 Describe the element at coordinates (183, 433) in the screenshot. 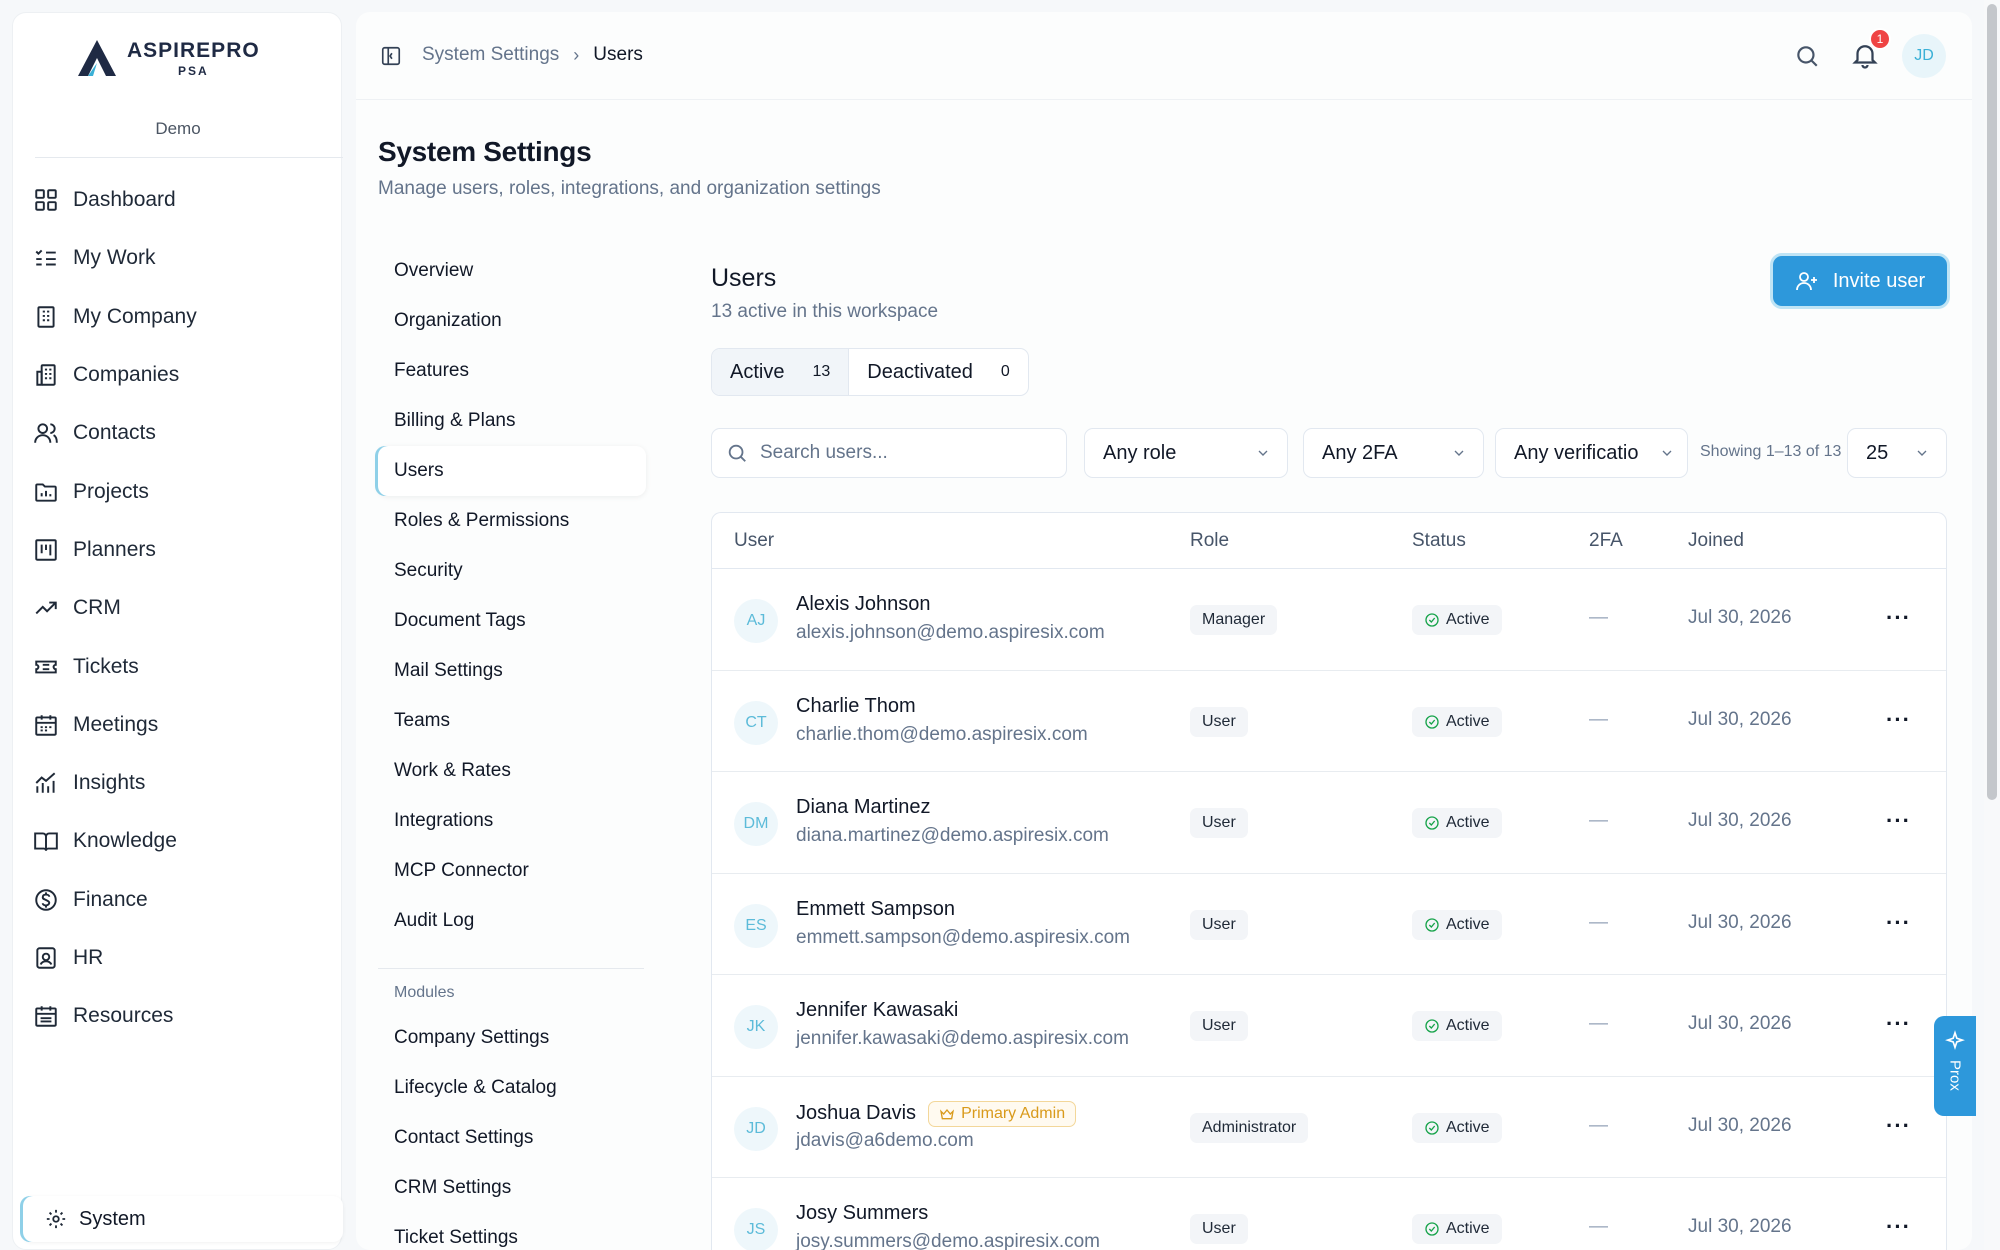

I see `sidebar-item-contacts: Contacts` at that location.